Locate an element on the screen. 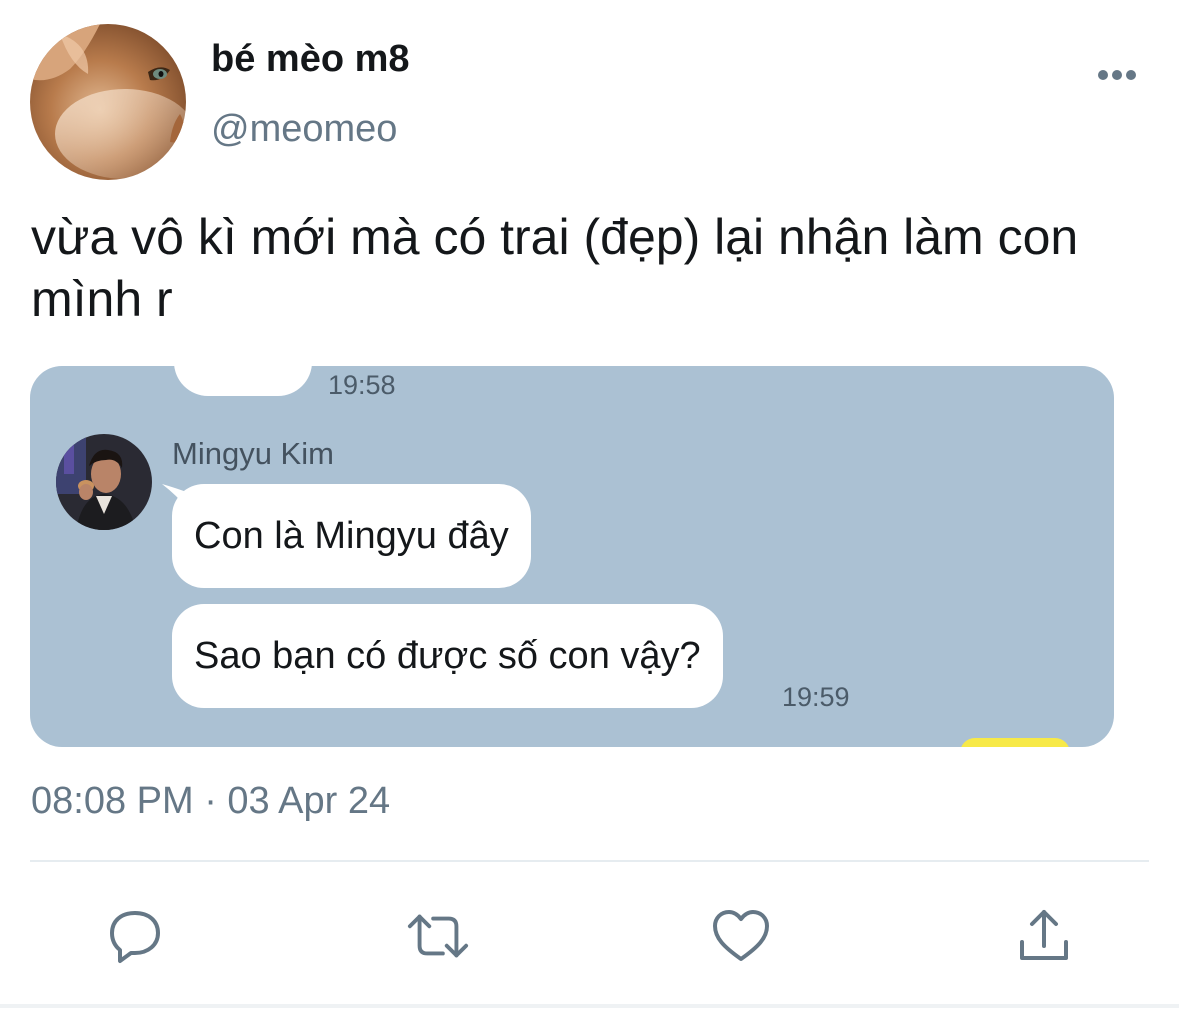 The image size is (1179, 1026). share-button is located at coordinates (1044, 936).